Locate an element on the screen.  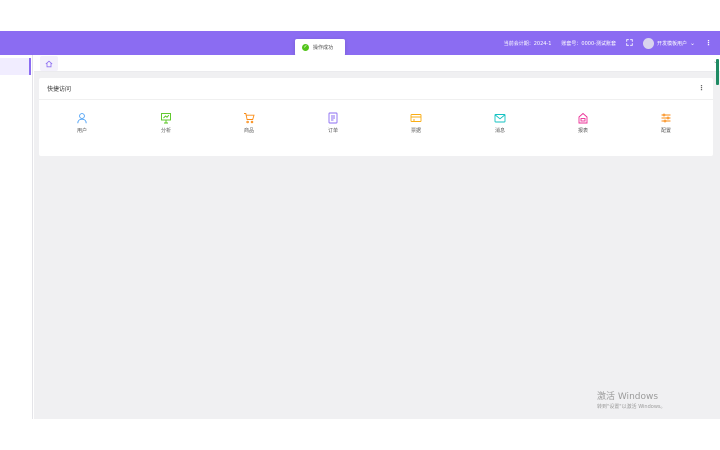
check-circle-icon: ✓ is located at coordinates (305, 47).